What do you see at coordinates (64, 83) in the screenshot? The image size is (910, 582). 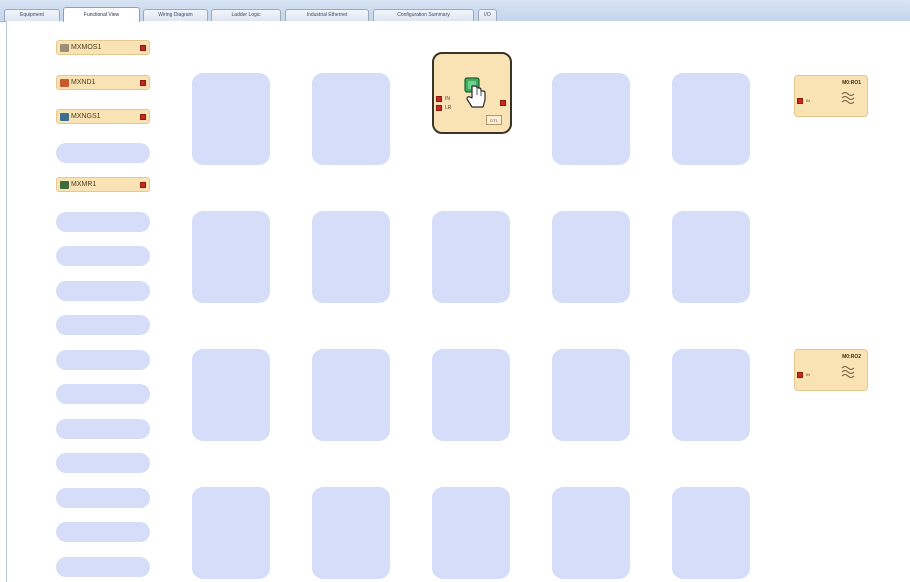 I see `estop-device-icon` at bounding box center [64, 83].